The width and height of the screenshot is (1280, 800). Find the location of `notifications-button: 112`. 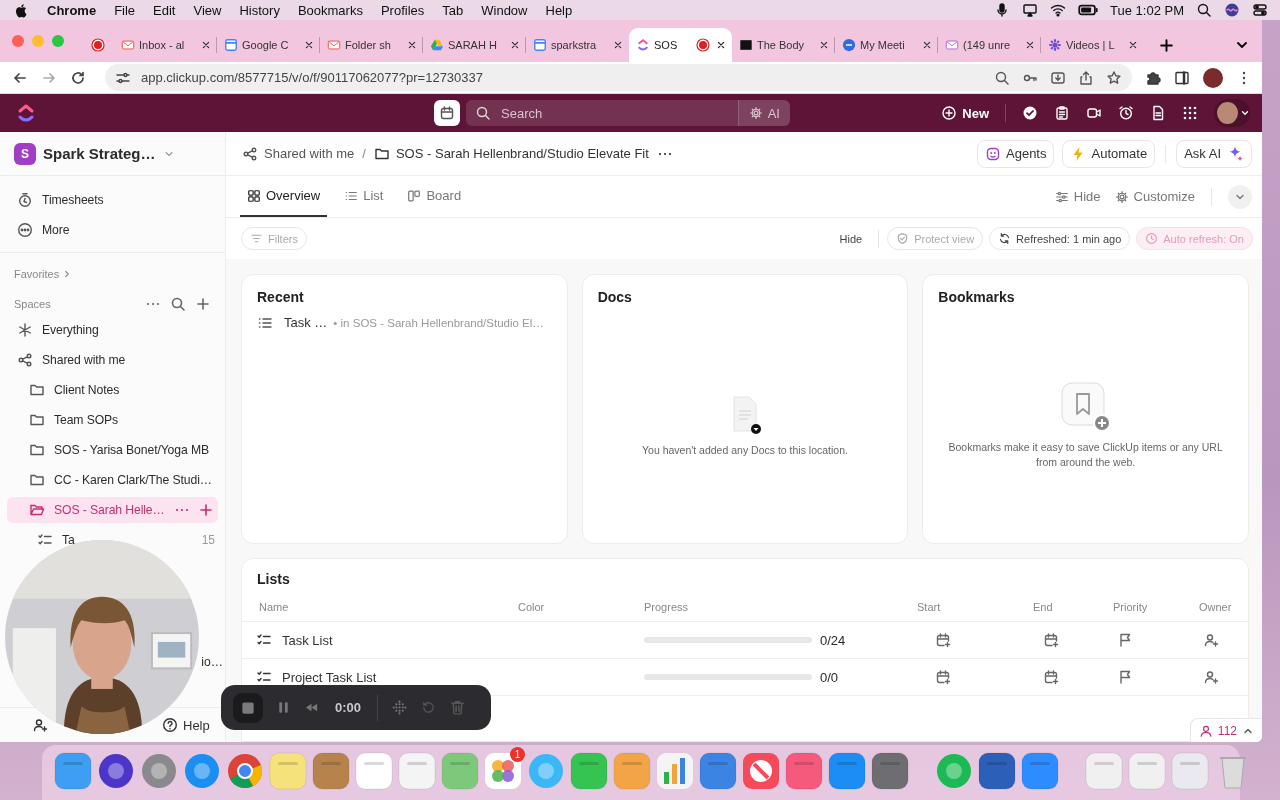

notifications-button: 112 is located at coordinates (1225, 730).